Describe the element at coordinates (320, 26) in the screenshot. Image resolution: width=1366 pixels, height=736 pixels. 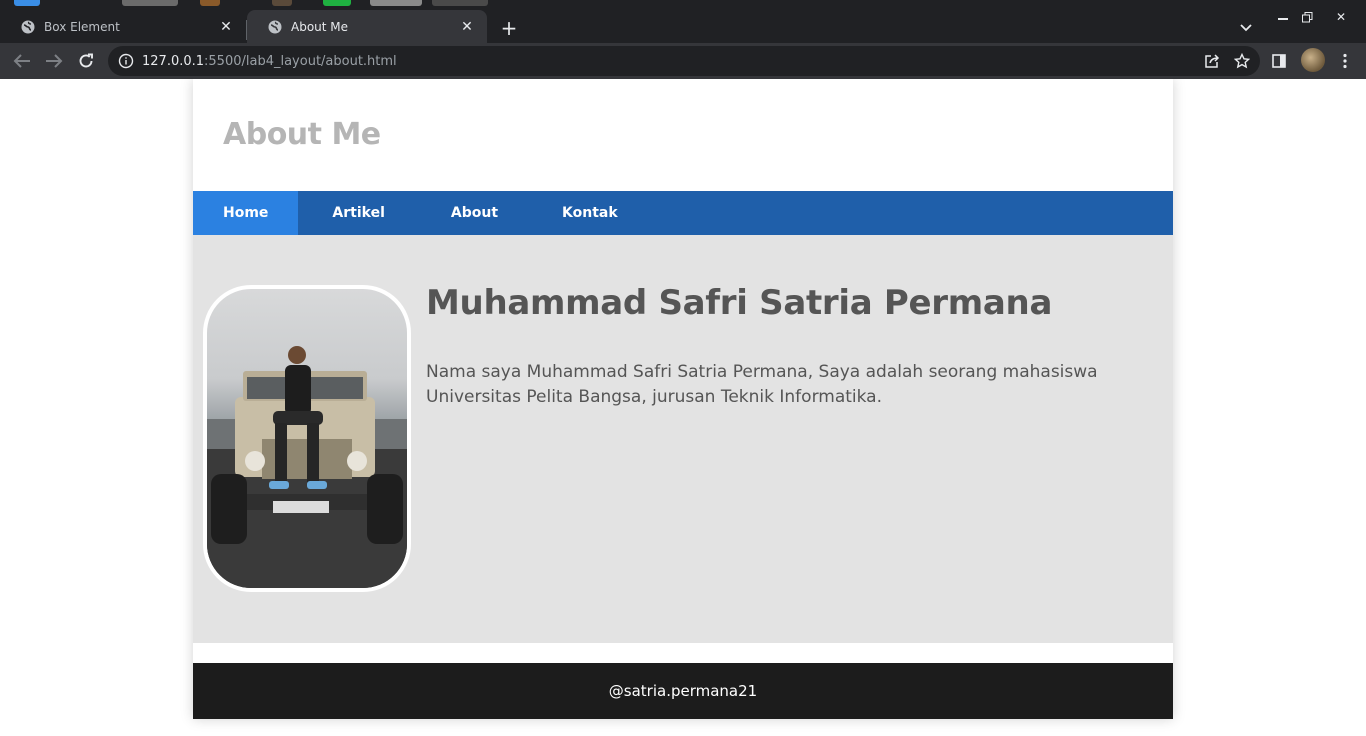
I see `tab-title: About Me` at that location.